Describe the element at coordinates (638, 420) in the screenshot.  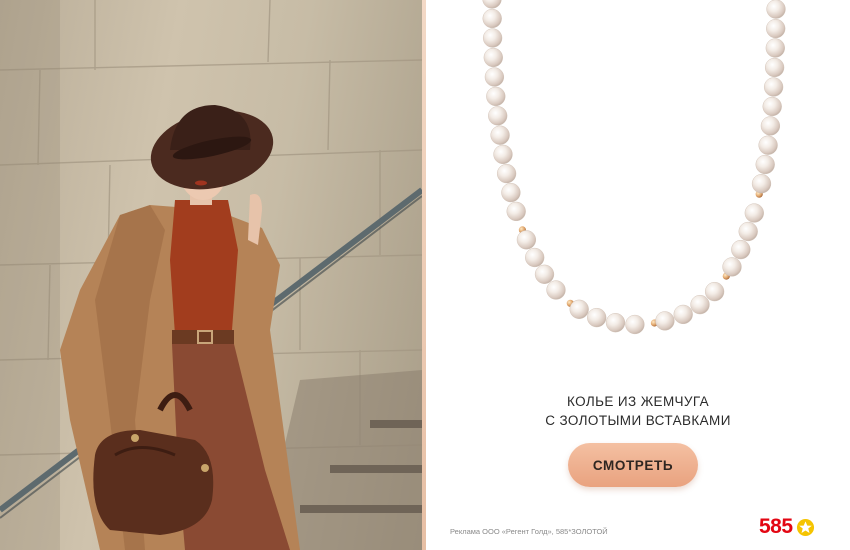
I see `product-title-line-2: С ЗОЛОТЫМИ ВСТАВКАМИ` at that location.